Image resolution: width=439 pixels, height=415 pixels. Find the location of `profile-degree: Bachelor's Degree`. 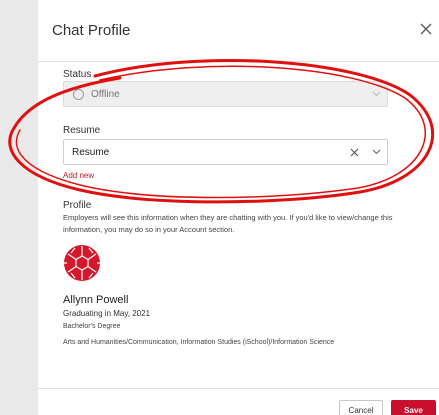

profile-degree: Bachelor's Degree is located at coordinates (92, 326).